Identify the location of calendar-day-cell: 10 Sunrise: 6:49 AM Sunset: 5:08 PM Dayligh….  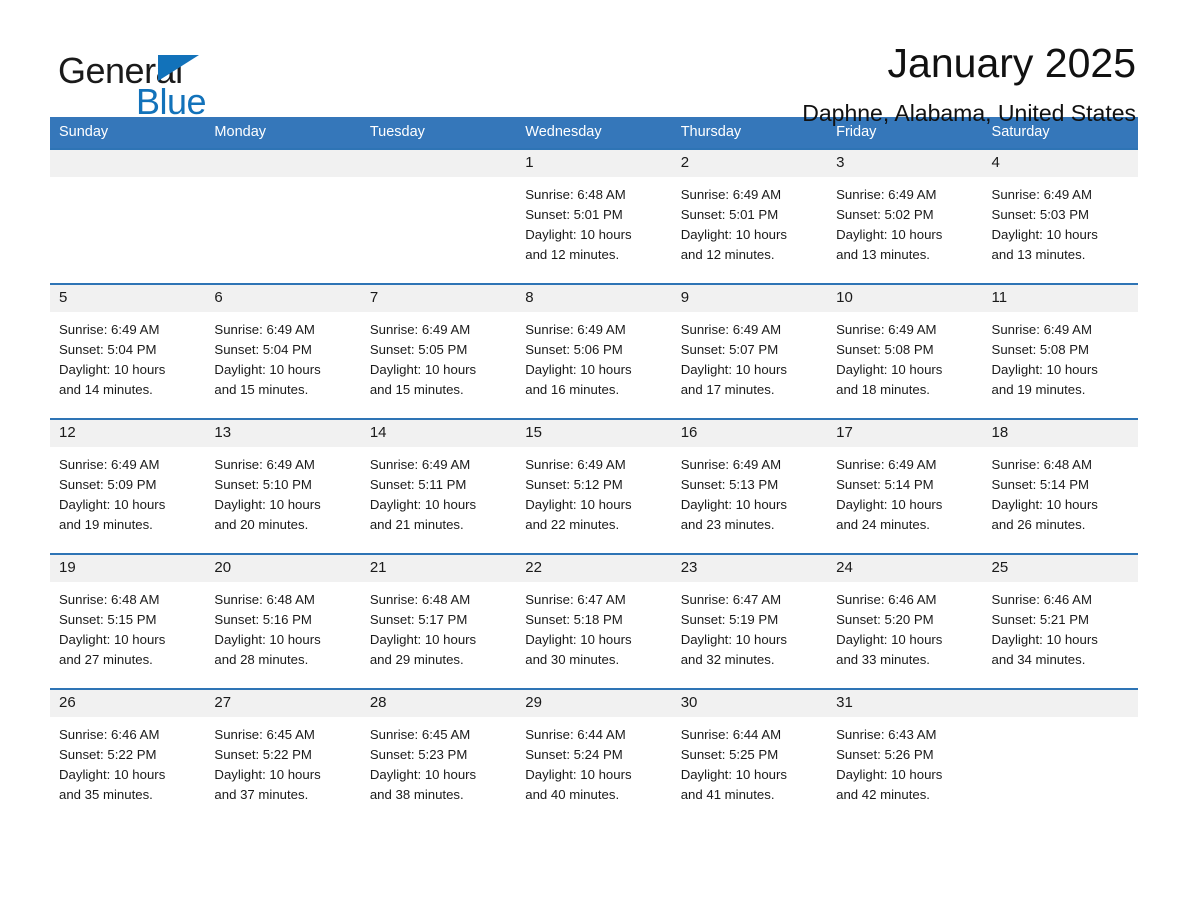
(905, 351).